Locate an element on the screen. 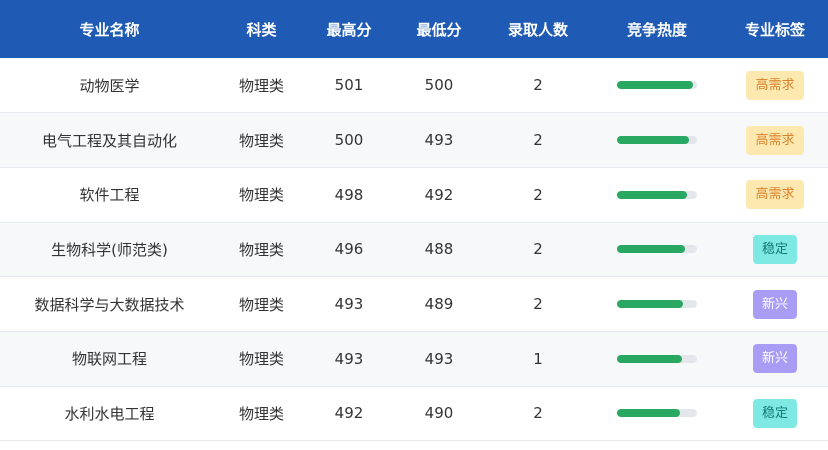  min-score-cell: 492 is located at coordinates (439, 194).